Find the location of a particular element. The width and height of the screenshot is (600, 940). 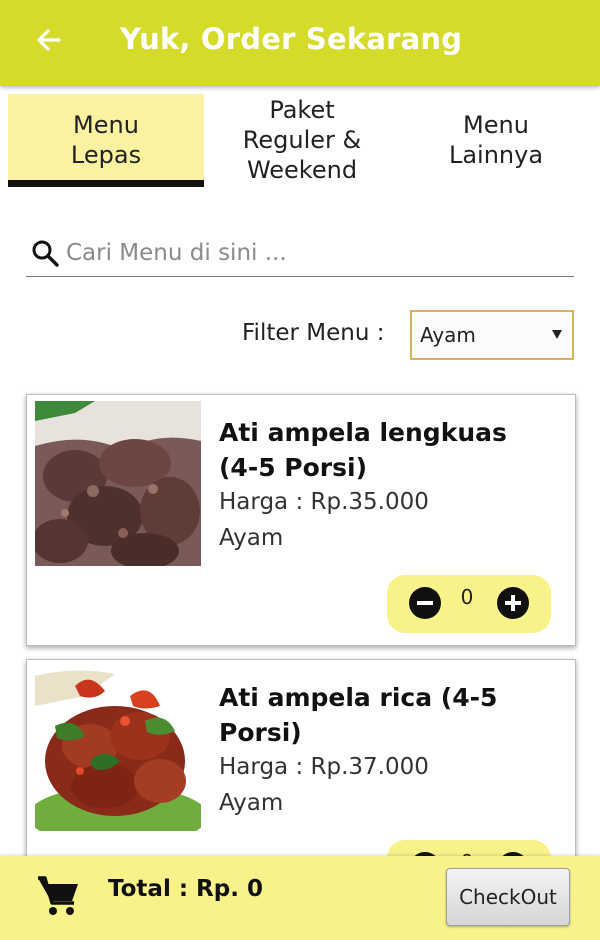

caret-down-icon is located at coordinates (557, 334).